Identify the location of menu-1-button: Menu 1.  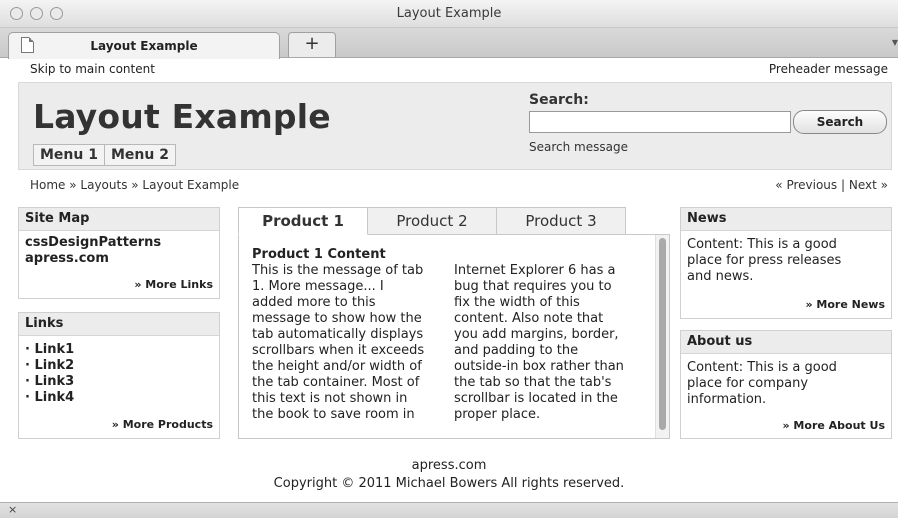
(69, 155).